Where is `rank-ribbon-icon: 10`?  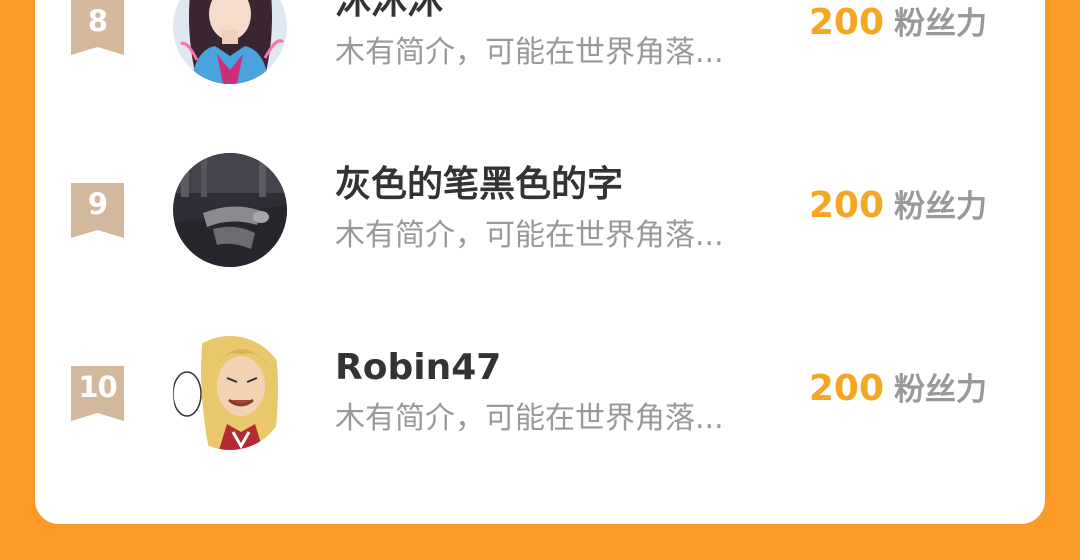
rank-ribbon-icon: 10 is located at coordinates (97, 393).